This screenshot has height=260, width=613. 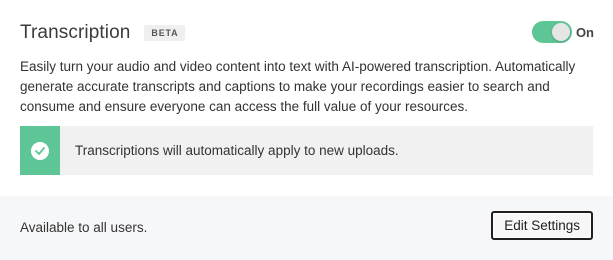 I want to click on toggle-label: On, so click(x=584, y=32).